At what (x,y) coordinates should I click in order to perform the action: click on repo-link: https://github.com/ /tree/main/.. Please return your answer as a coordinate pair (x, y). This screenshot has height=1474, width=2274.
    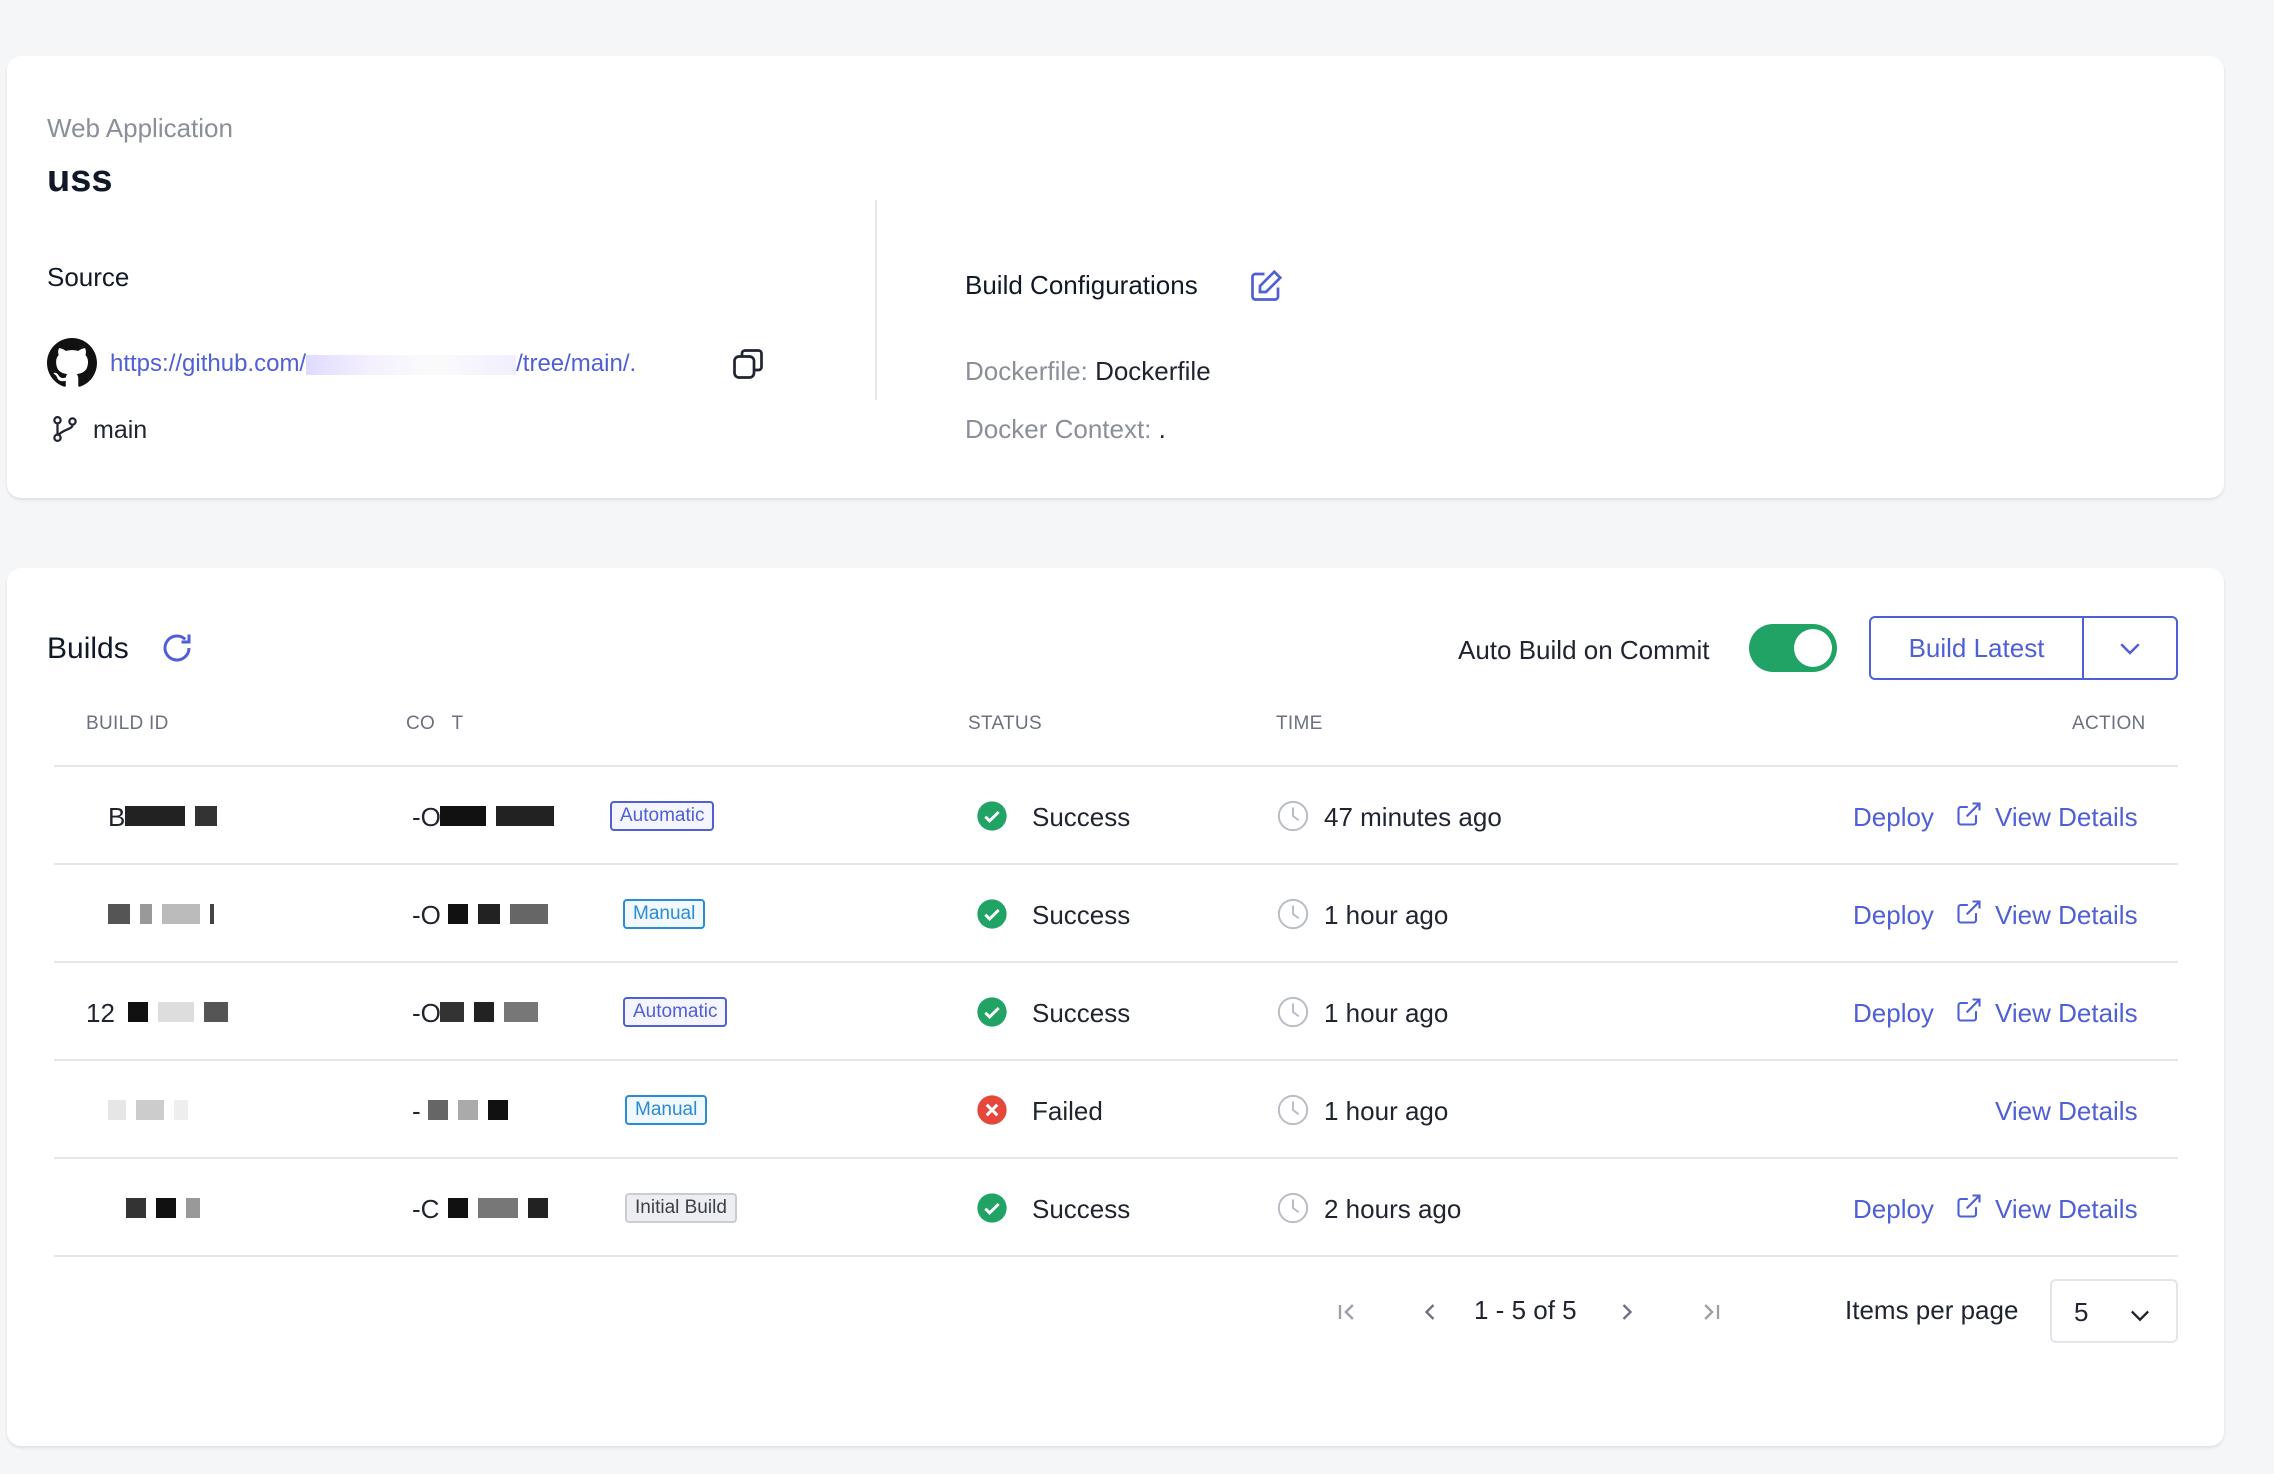
    Looking at the image, I should click on (373, 364).